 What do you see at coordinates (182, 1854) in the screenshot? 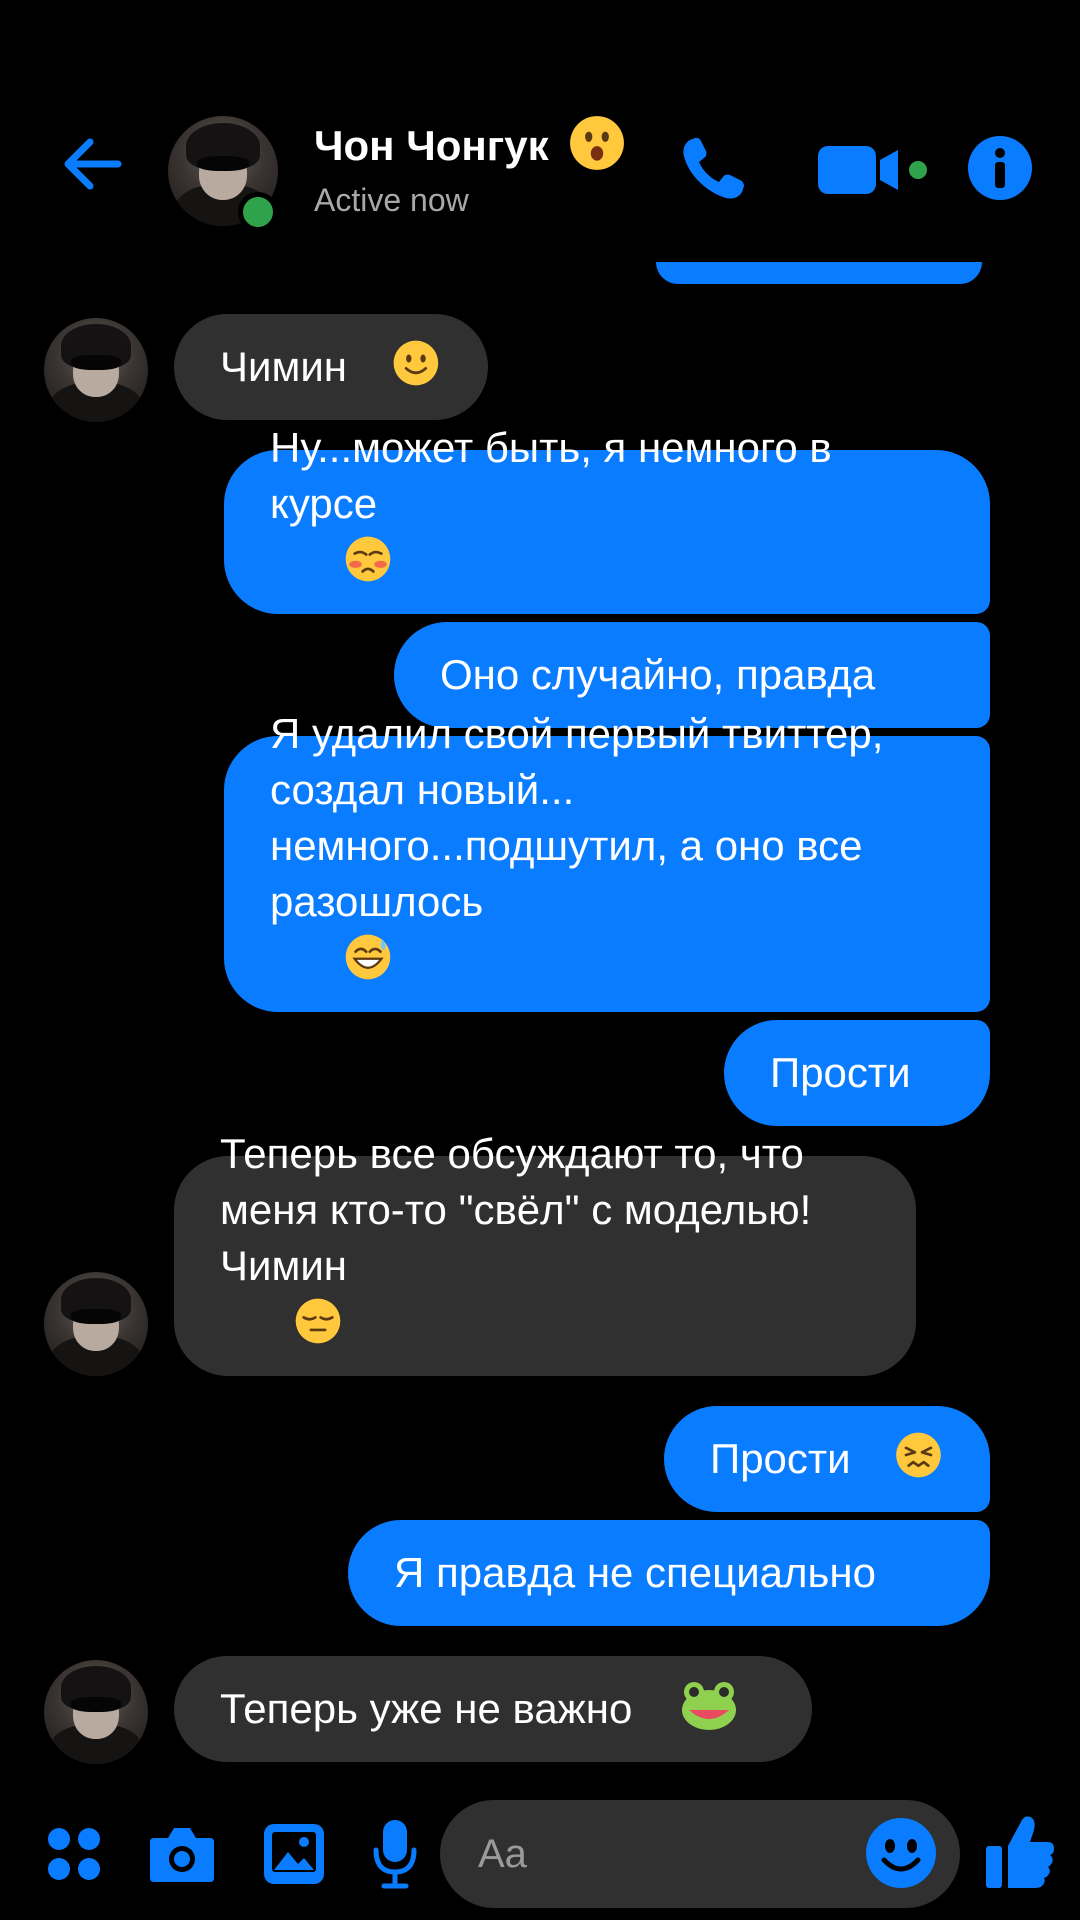
I see `camera-icon` at bounding box center [182, 1854].